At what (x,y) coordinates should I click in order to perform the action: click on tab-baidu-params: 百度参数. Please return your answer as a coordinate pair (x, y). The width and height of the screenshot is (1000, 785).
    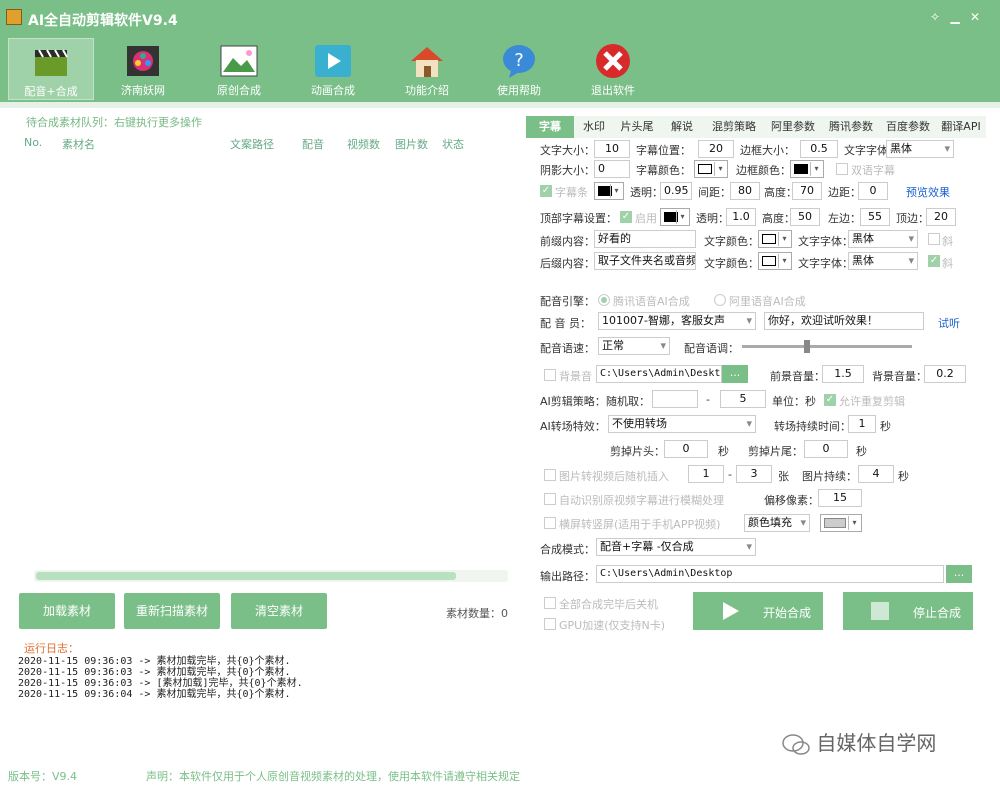
    Looking at the image, I should click on (908, 127).